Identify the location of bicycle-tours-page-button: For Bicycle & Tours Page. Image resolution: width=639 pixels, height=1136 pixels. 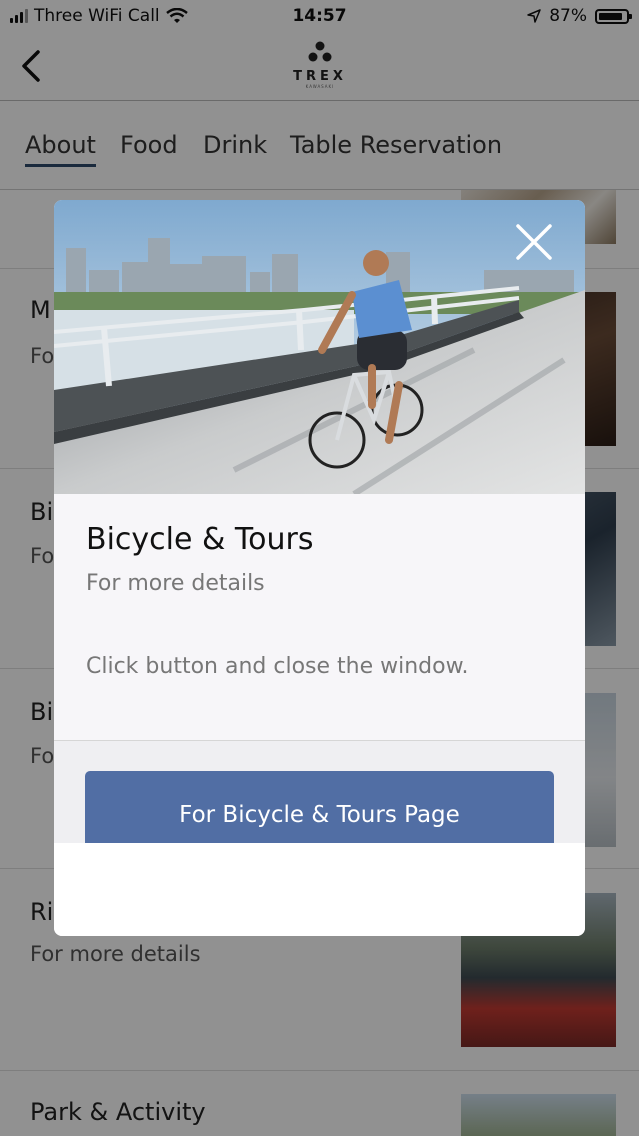
(319, 807).